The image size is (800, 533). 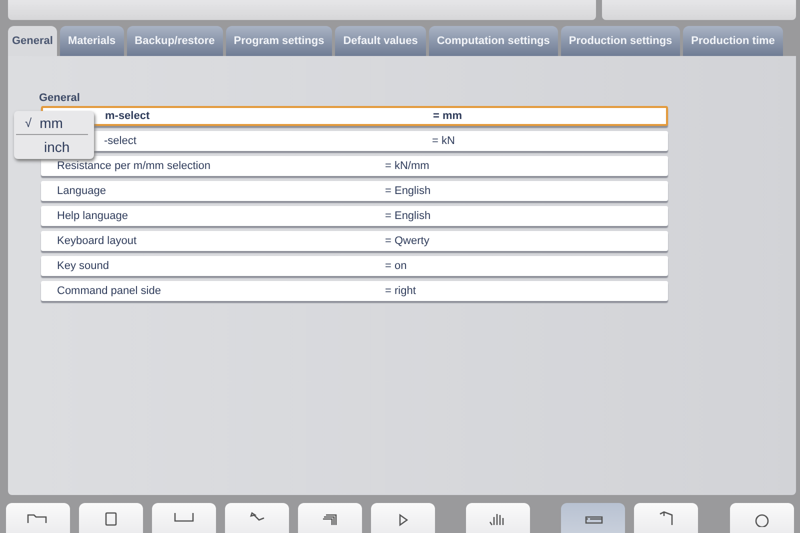 What do you see at coordinates (407, 166) in the screenshot?
I see `setting-value: = kN/mm` at bounding box center [407, 166].